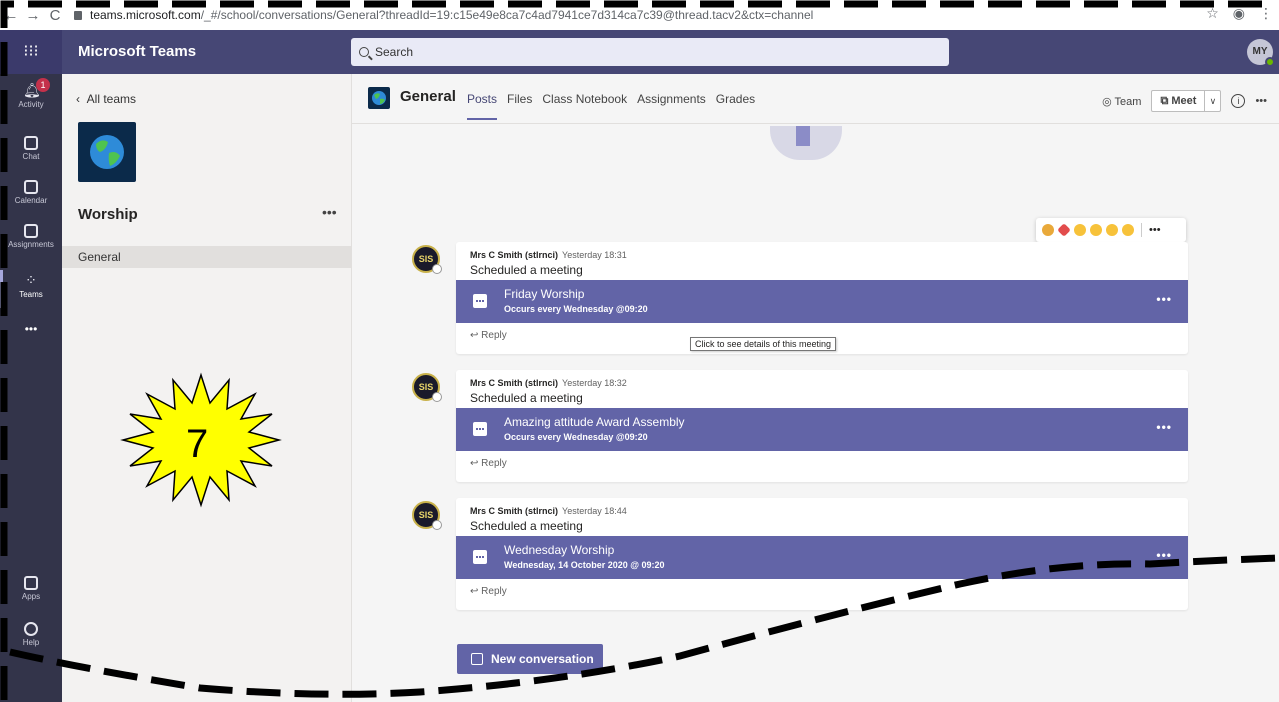 The height and width of the screenshot is (702, 1279). I want to click on chevron-left-icon: ‹, so click(81, 99).